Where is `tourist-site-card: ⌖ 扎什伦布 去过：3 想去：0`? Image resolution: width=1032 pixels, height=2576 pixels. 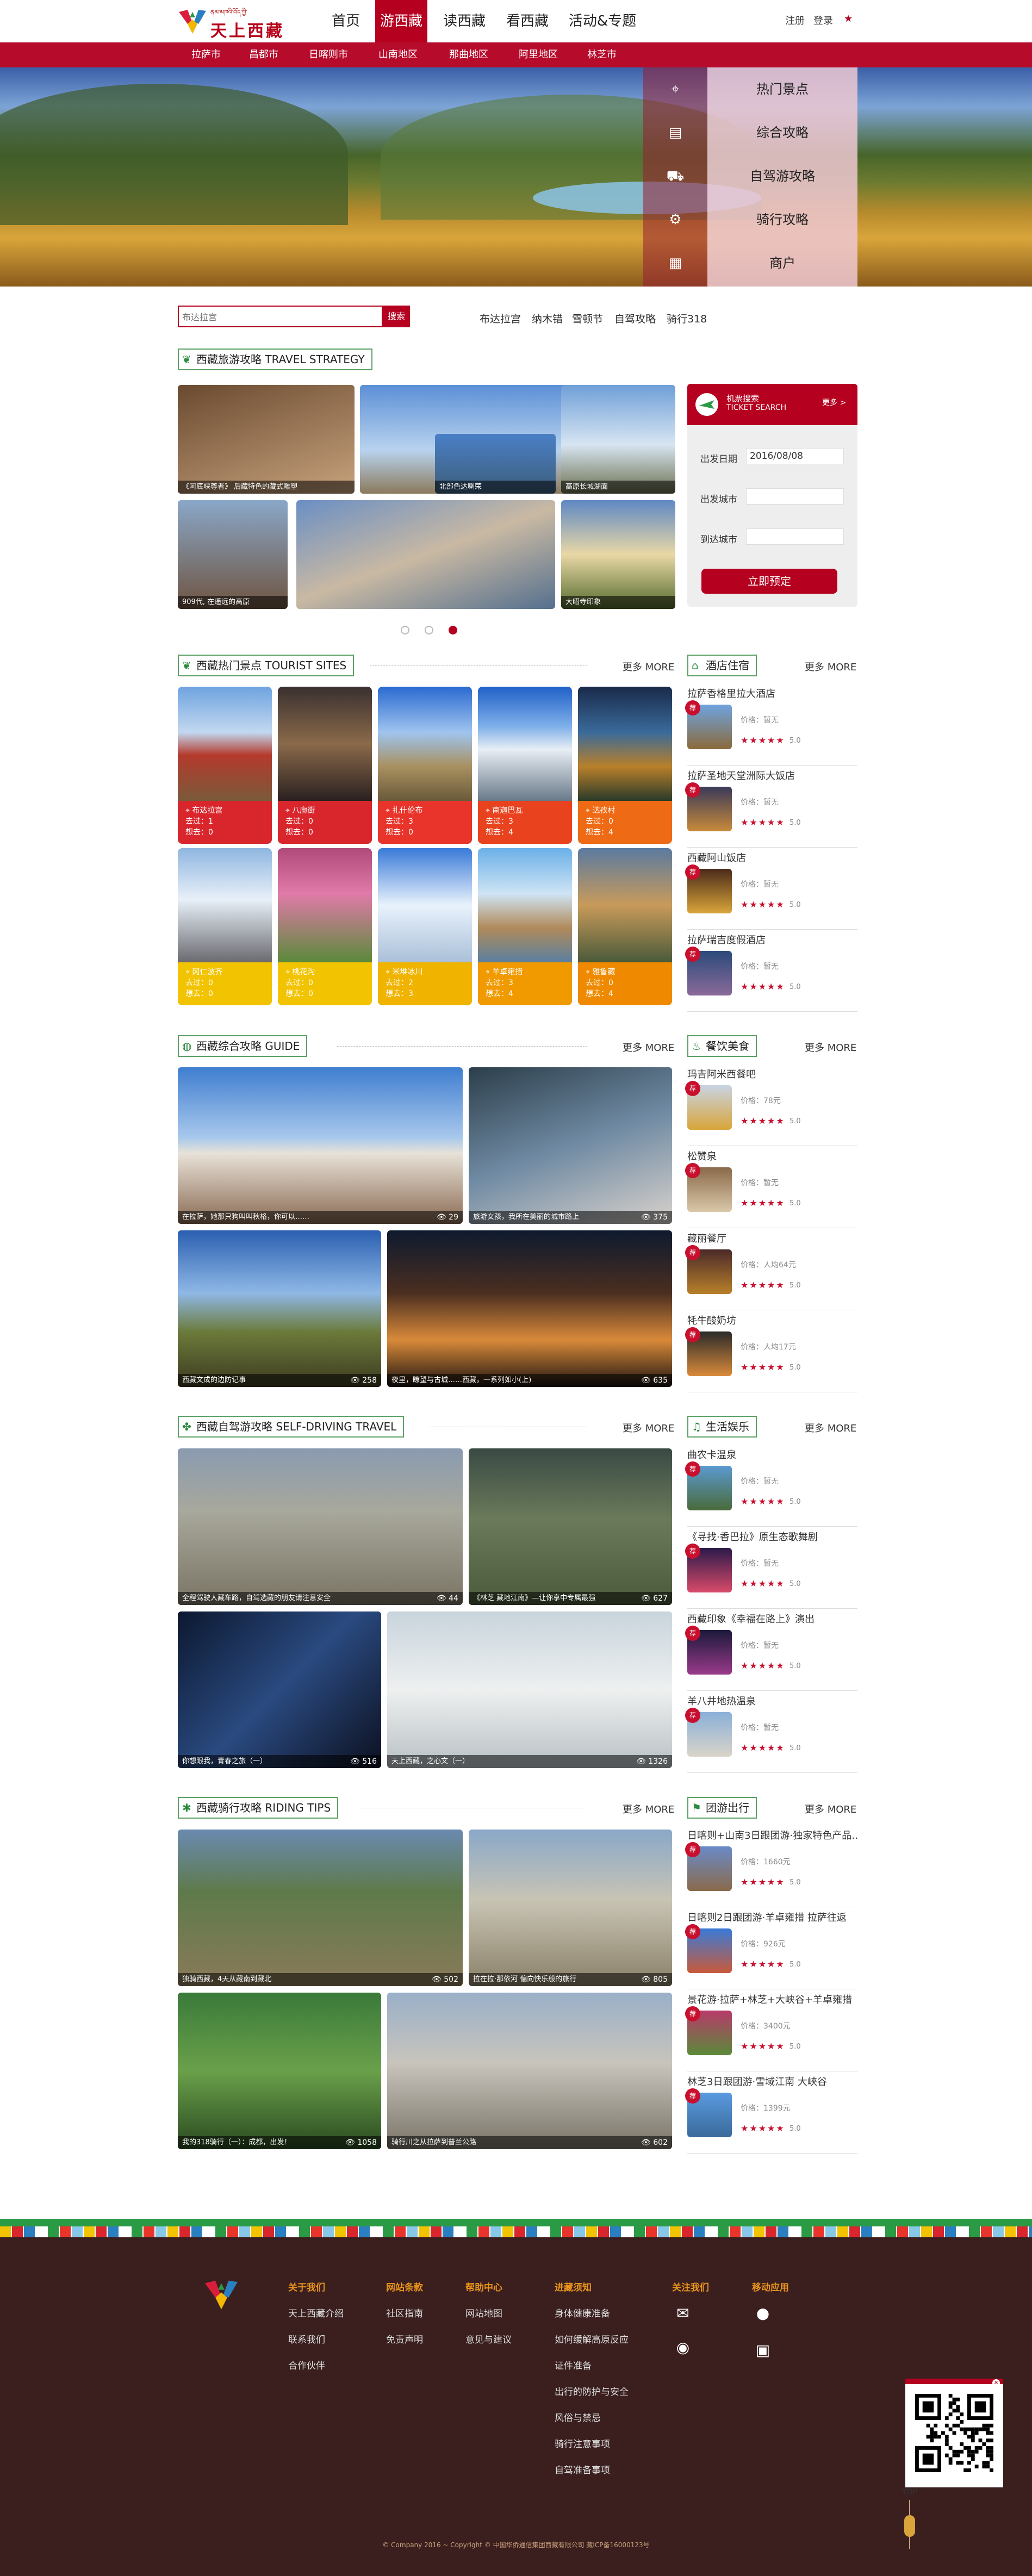 tourist-site-card: ⌖ 扎什伦布 去过：3 想去：0 is located at coordinates (425, 765).